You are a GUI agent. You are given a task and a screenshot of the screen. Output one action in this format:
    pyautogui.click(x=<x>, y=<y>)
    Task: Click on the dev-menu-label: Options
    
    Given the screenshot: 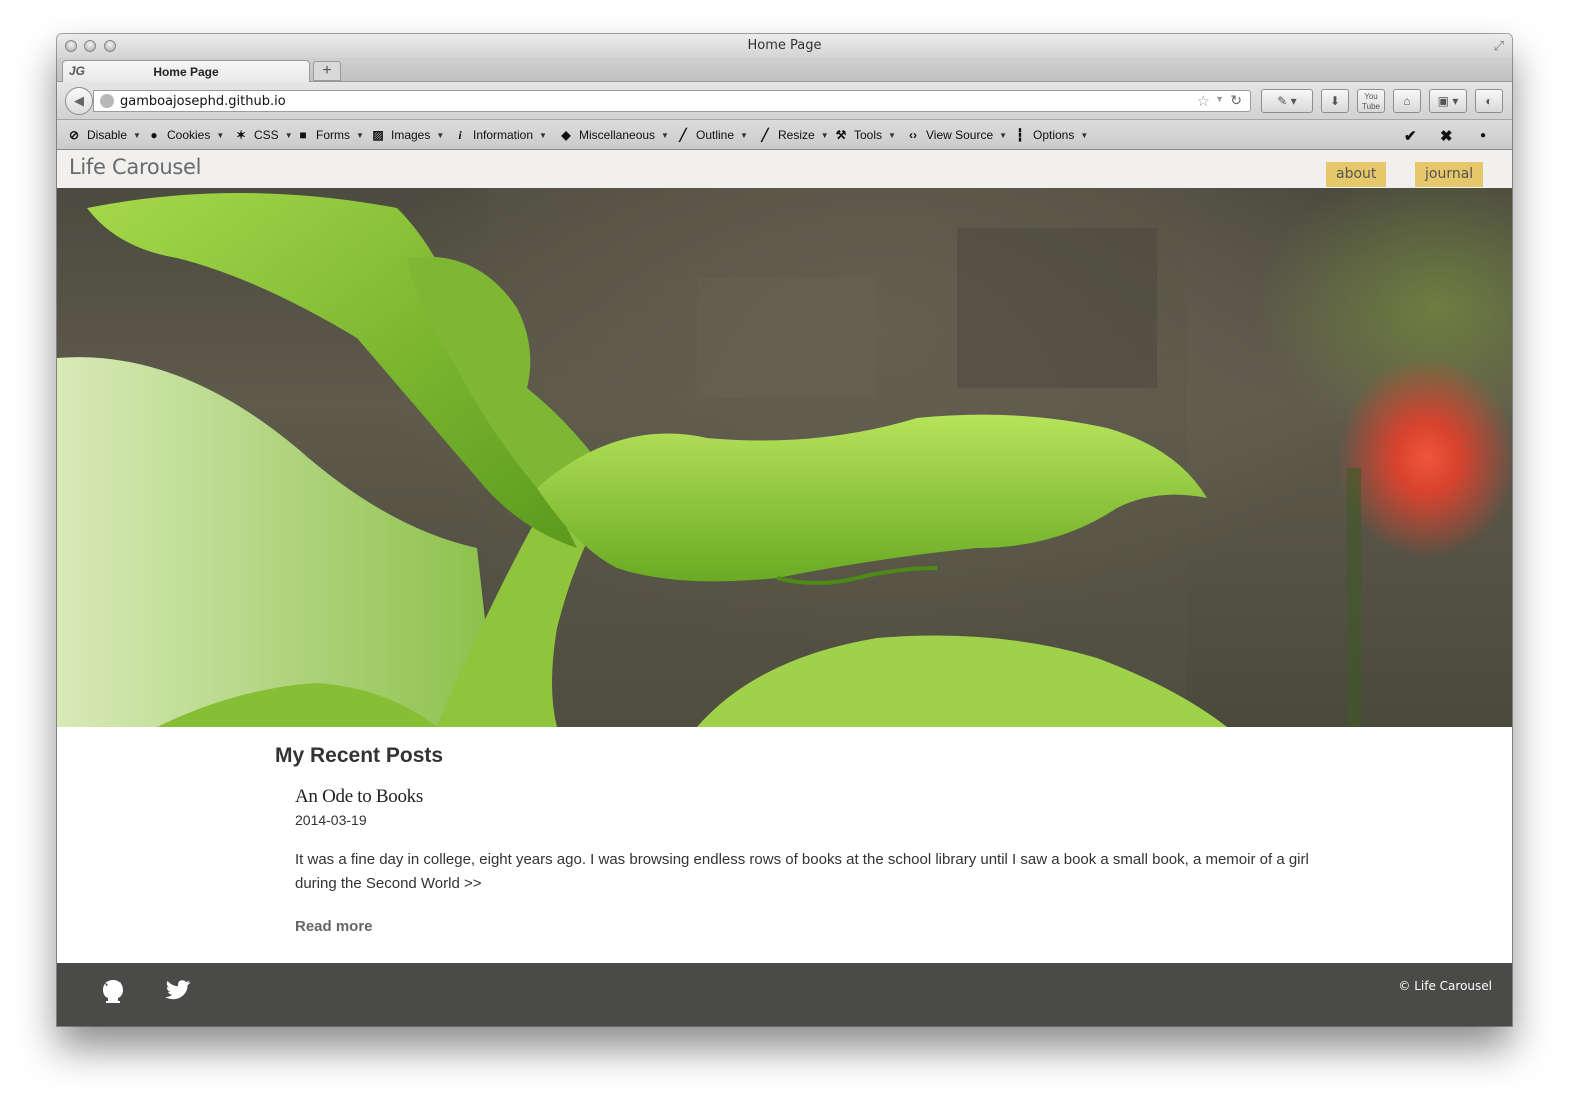 What is the action you would take?
    pyautogui.click(x=1054, y=135)
    